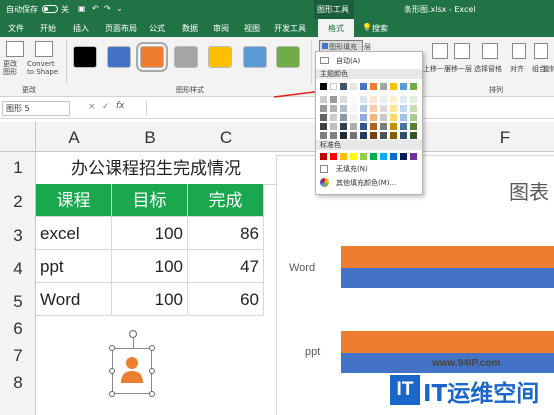 The width and height of the screenshot is (554, 415). What do you see at coordinates (18, 137) in the screenshot?
I see `select-all-corner` at bounding box center [18, 137].